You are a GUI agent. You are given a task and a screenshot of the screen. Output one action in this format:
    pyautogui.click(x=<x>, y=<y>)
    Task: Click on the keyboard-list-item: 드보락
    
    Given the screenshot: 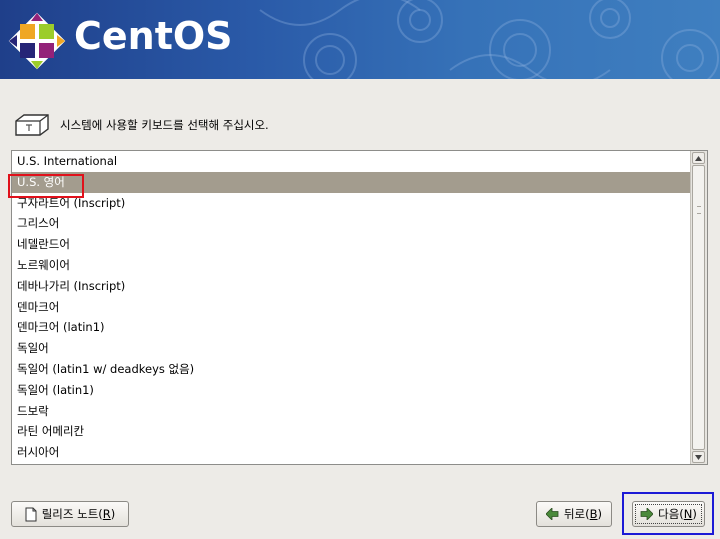 What is the action you would take?
    pyautogui.click(x=351, y=411)
    